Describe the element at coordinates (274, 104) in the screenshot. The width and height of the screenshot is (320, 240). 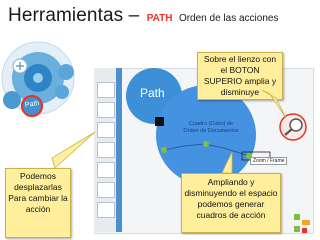
I see `callout-top-pointer` at that location.